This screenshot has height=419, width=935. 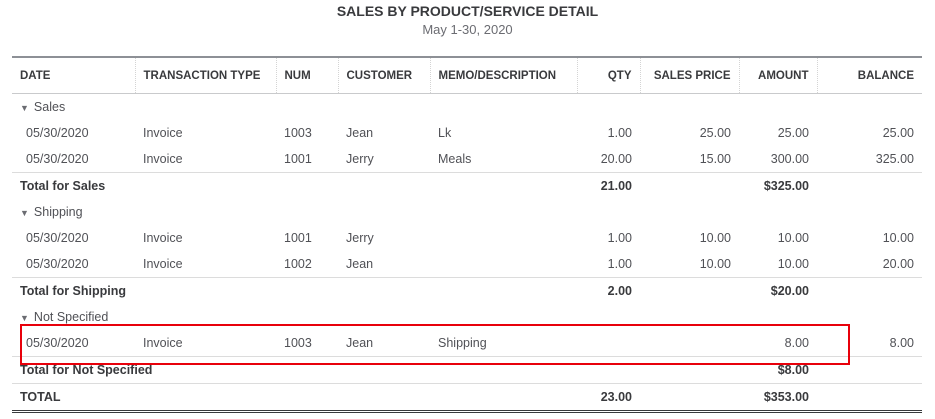 I want to click on total-label: Total for Shipping, so click(x=294, y=290).